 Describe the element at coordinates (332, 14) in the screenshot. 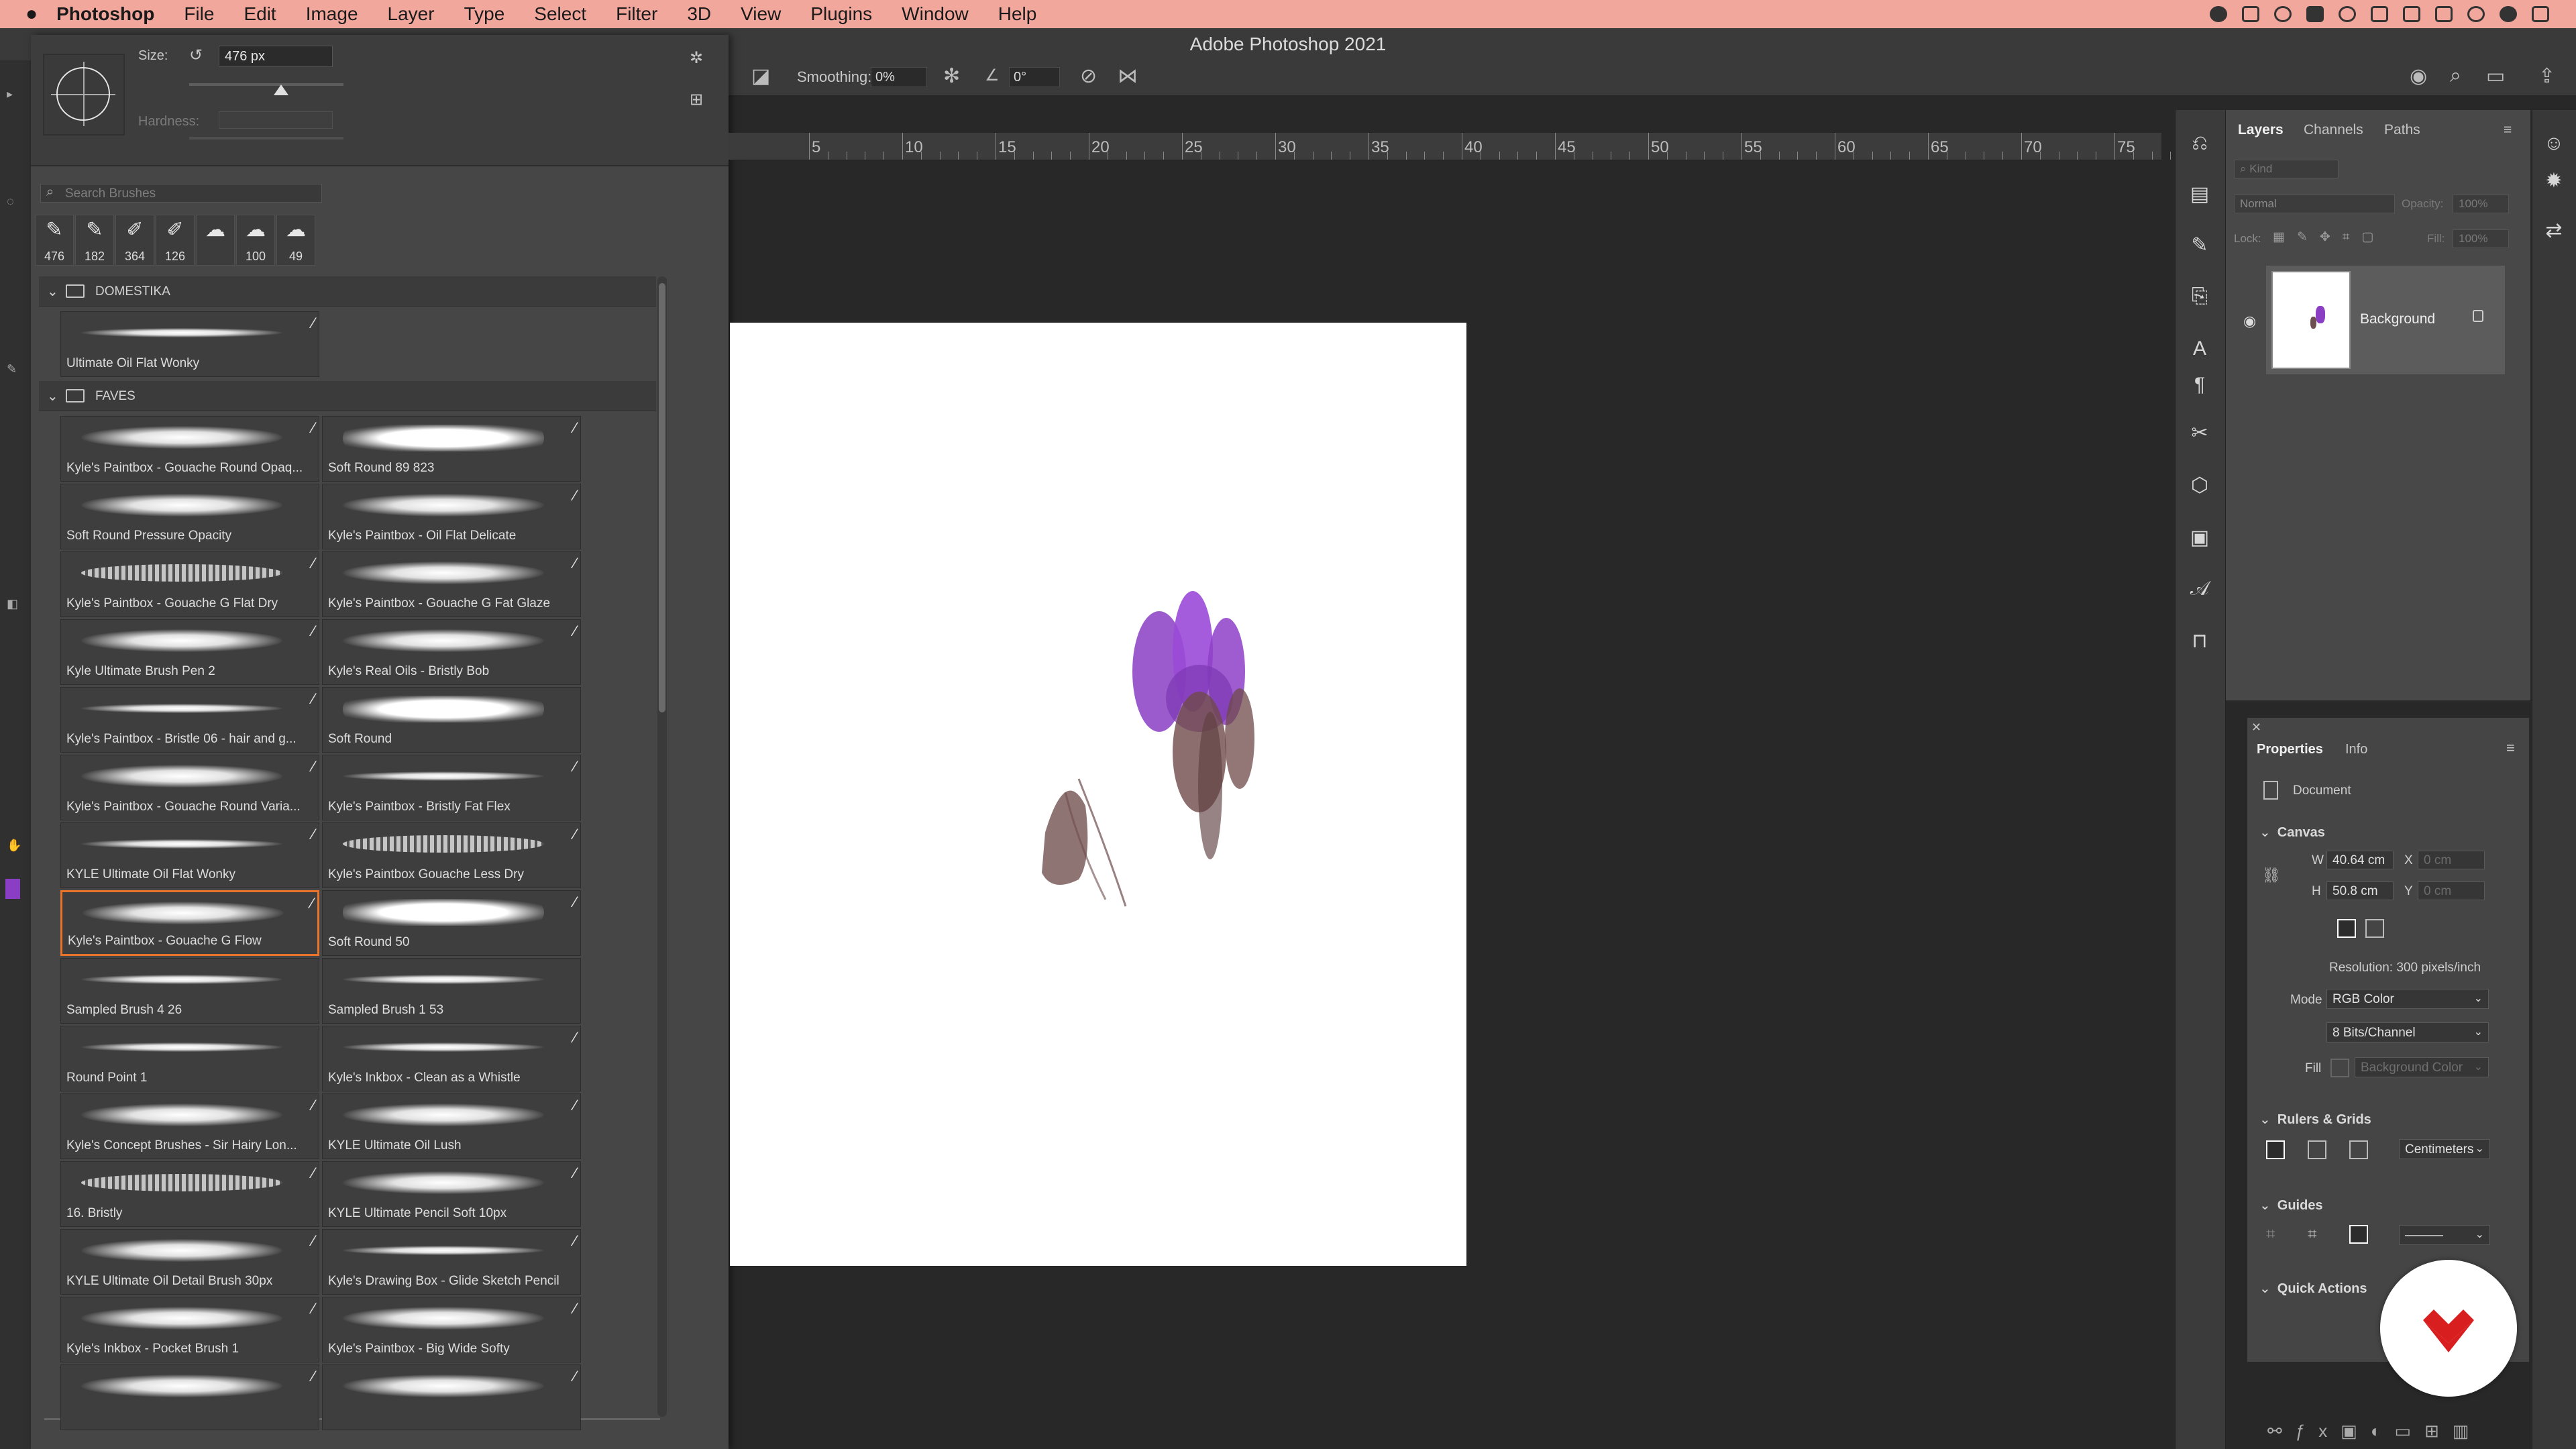

I see `menu-image: Image` at that location.